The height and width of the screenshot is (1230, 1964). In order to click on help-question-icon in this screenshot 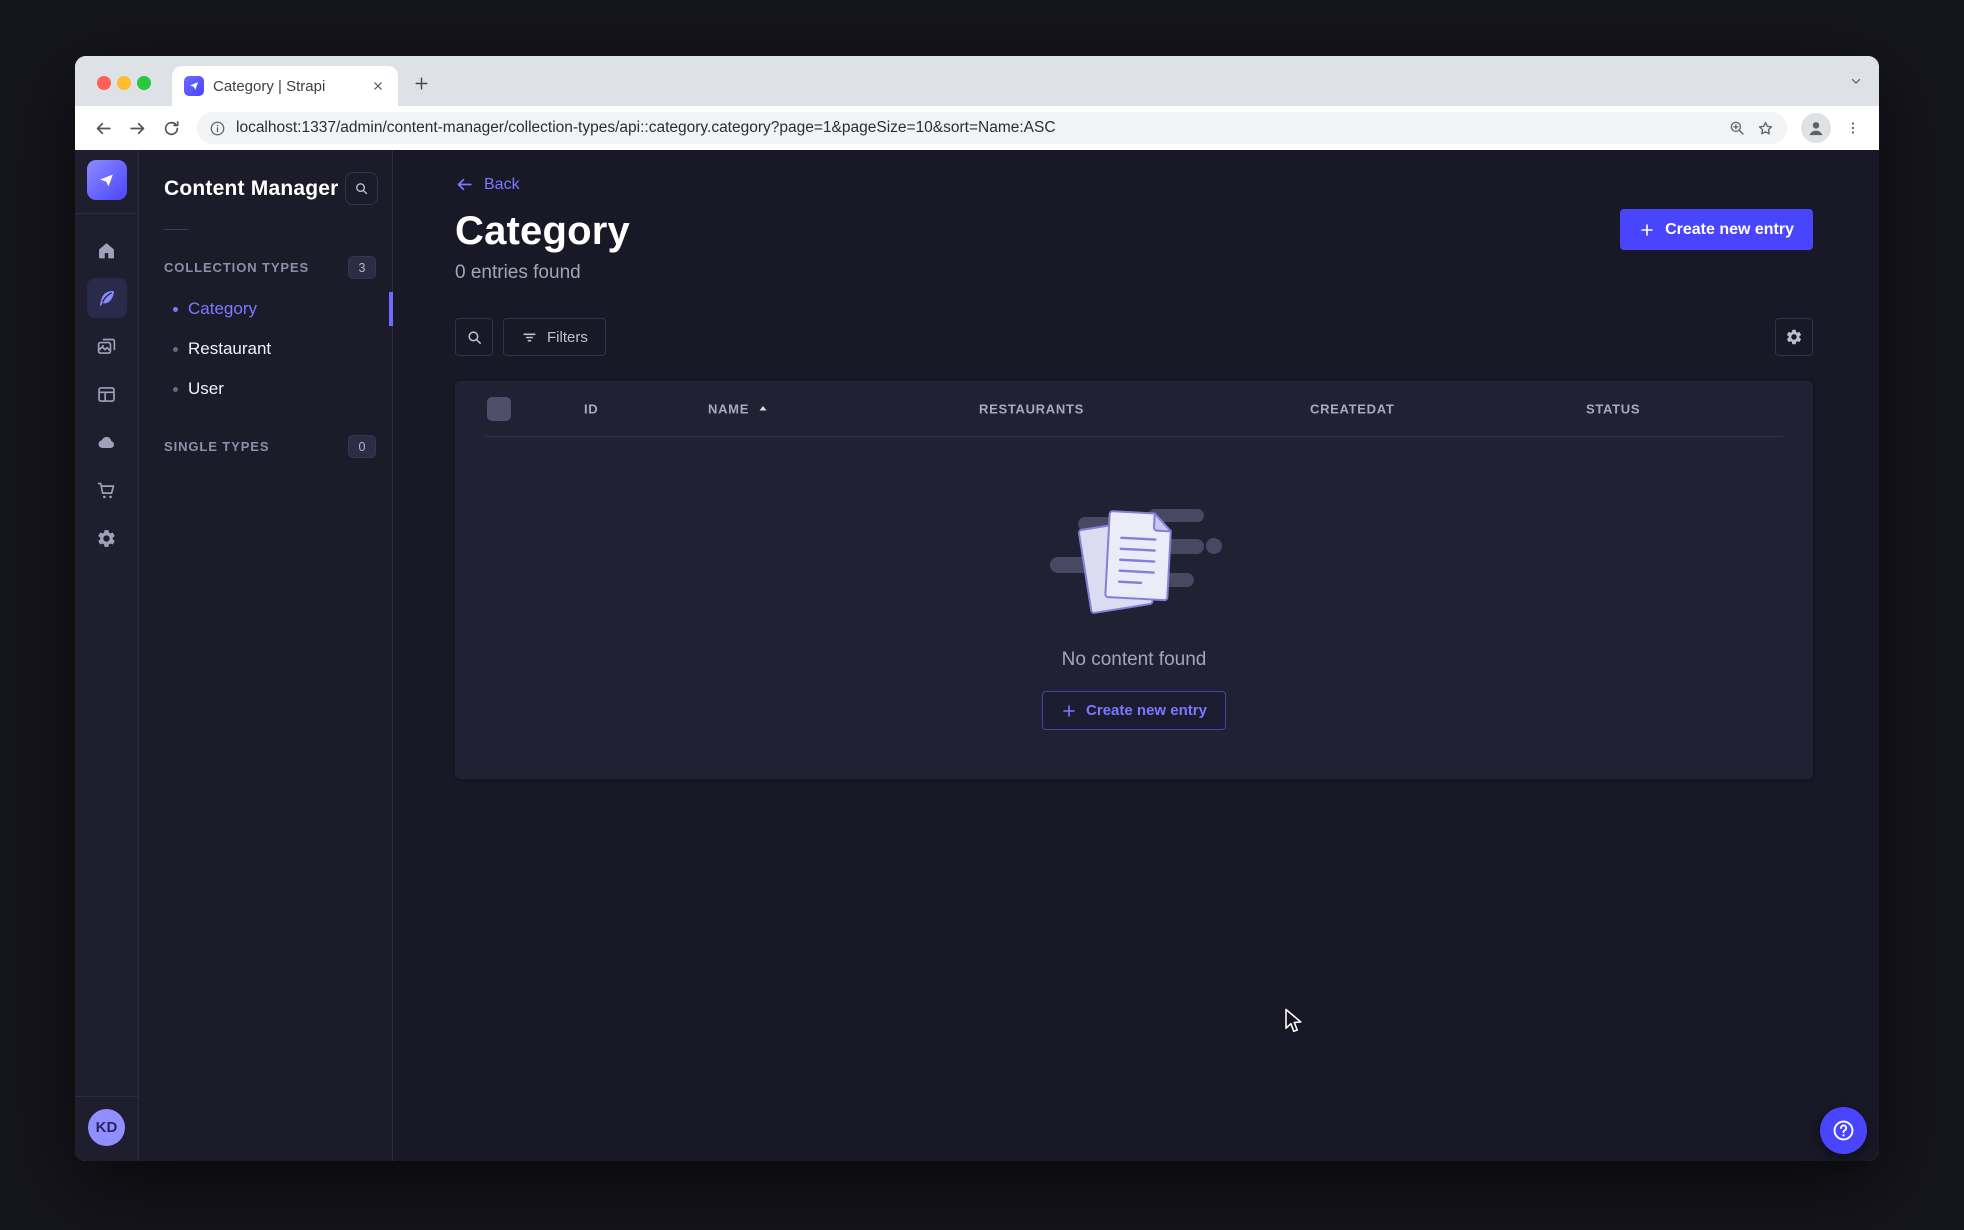, I will do `click(1843, 1130)`.